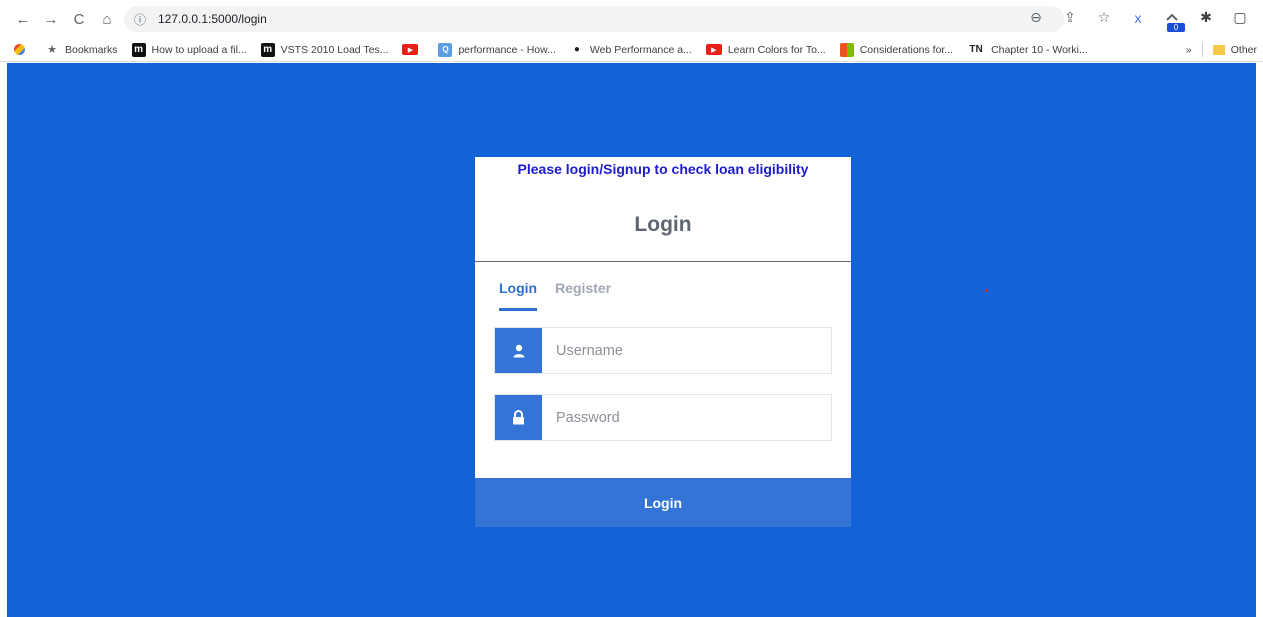  Describe the element at coordinates (518, 295) in the screenshot. I see `tab-login: Login` at that location.